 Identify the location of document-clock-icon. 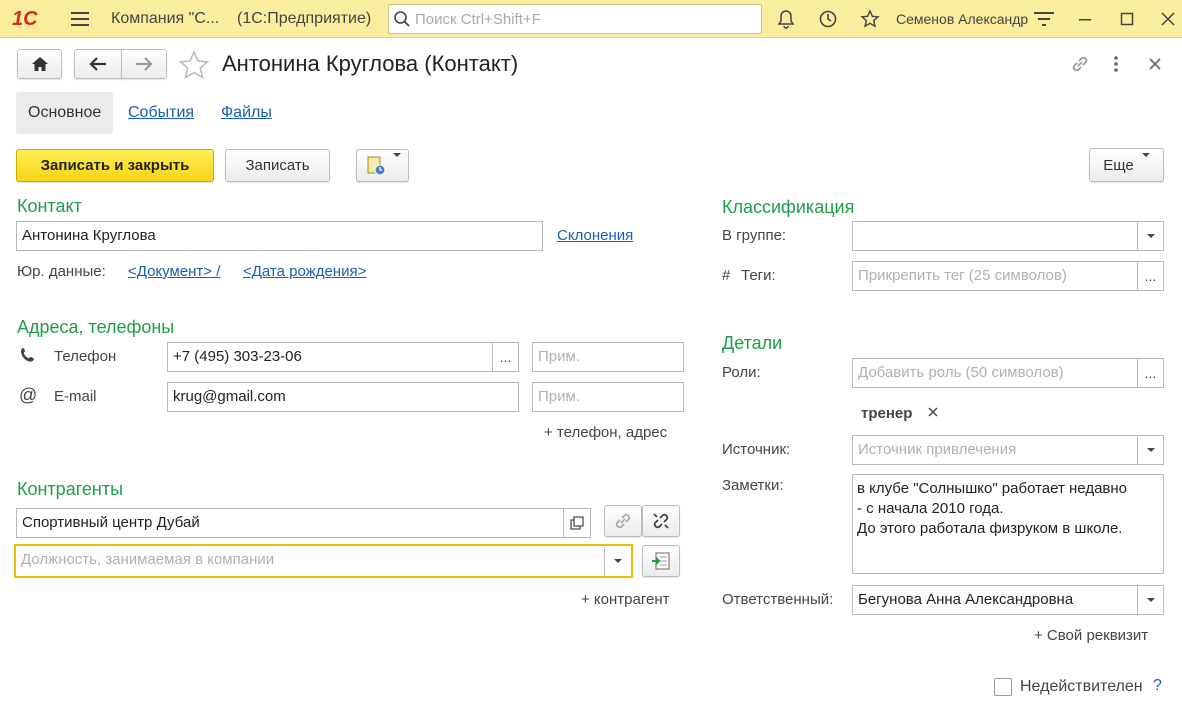
(376, 165).